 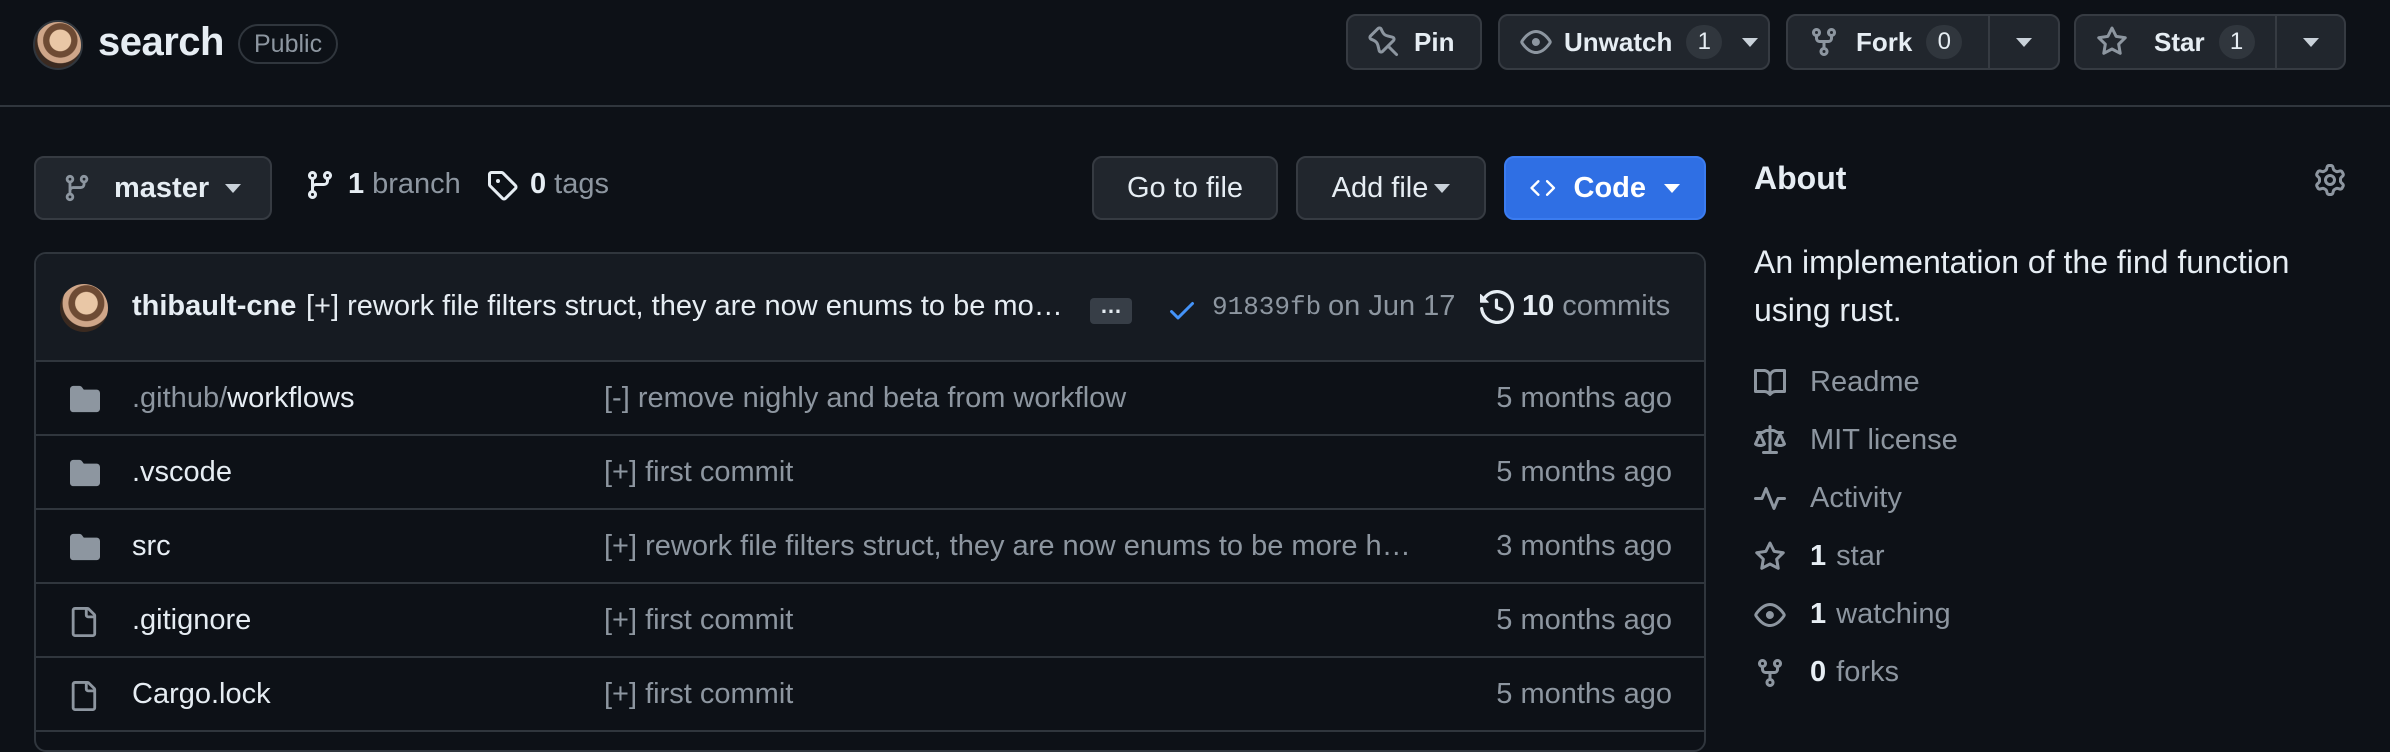 I want to click on file-row: .gitignore [+] first commit 5 months ago, so click(x=870, y=621).